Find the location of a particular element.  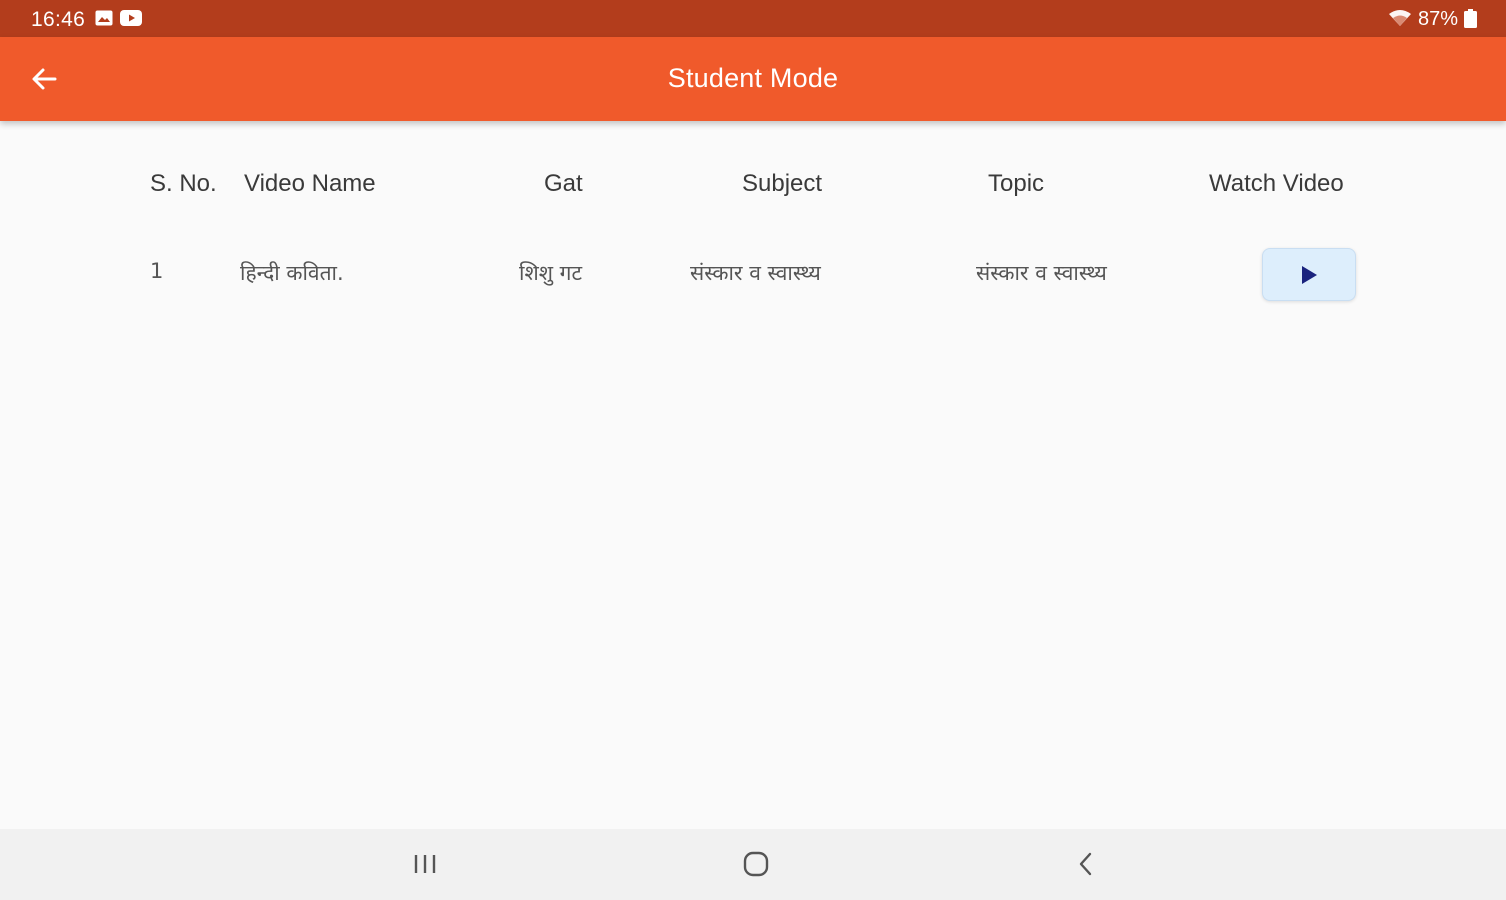

nav-back-button is located at coordinates (1086, 864).